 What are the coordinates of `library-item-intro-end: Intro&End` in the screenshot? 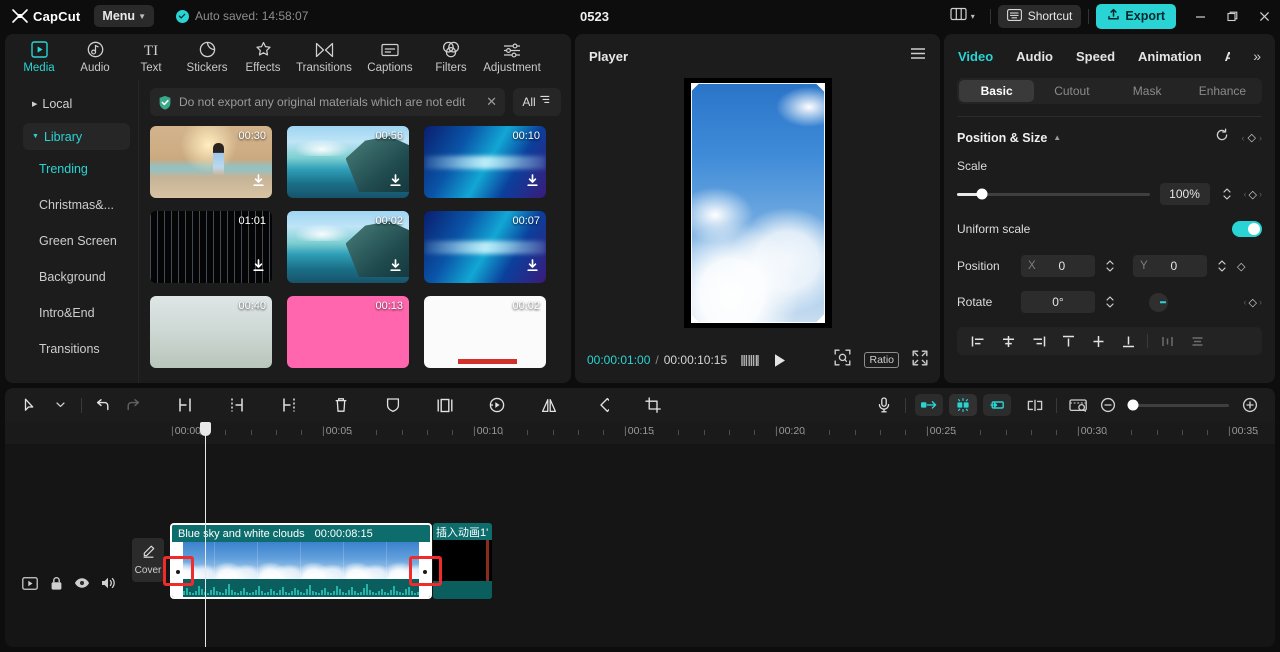 It's located at (88, 313).